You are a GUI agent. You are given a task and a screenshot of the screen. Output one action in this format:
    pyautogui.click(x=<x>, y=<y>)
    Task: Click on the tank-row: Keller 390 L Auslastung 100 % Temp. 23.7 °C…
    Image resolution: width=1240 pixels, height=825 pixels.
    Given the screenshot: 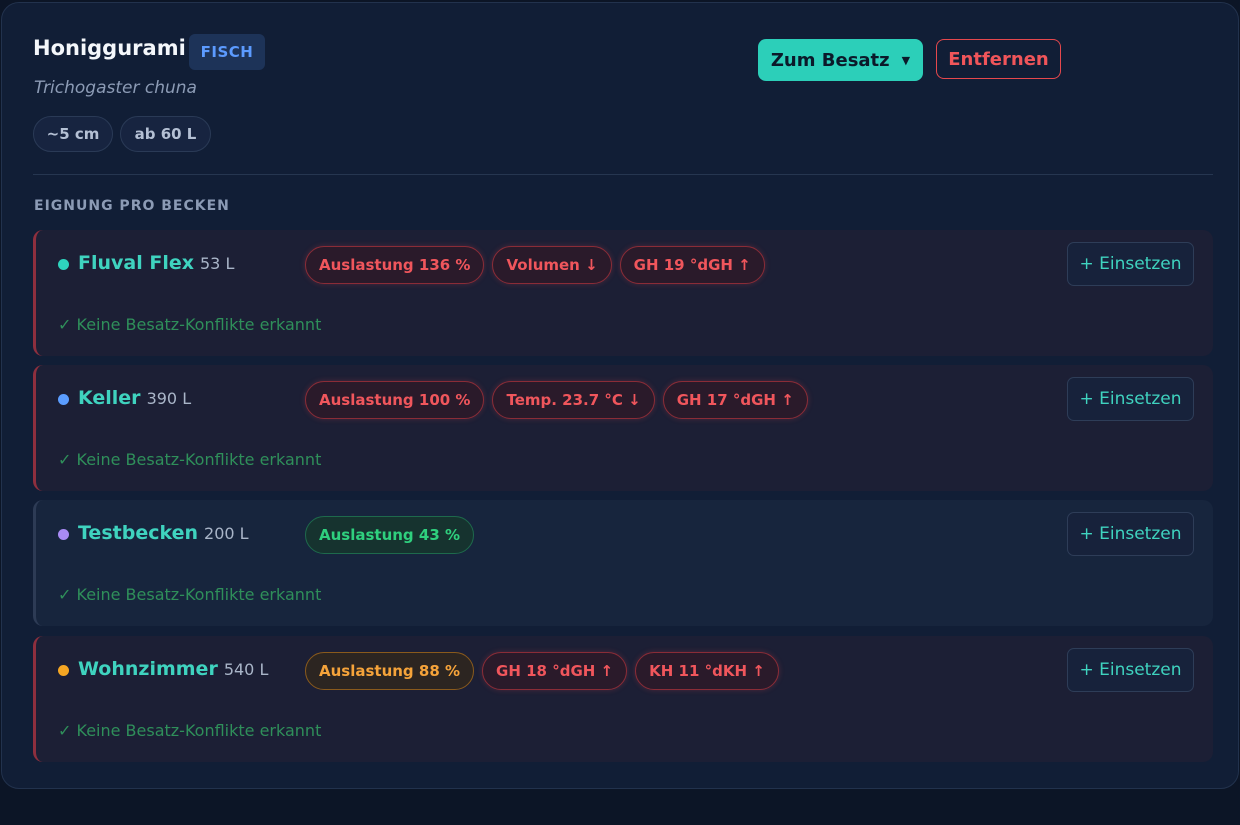 What is the action you would take?
    pyautogui.click(x=623, y=428)
    